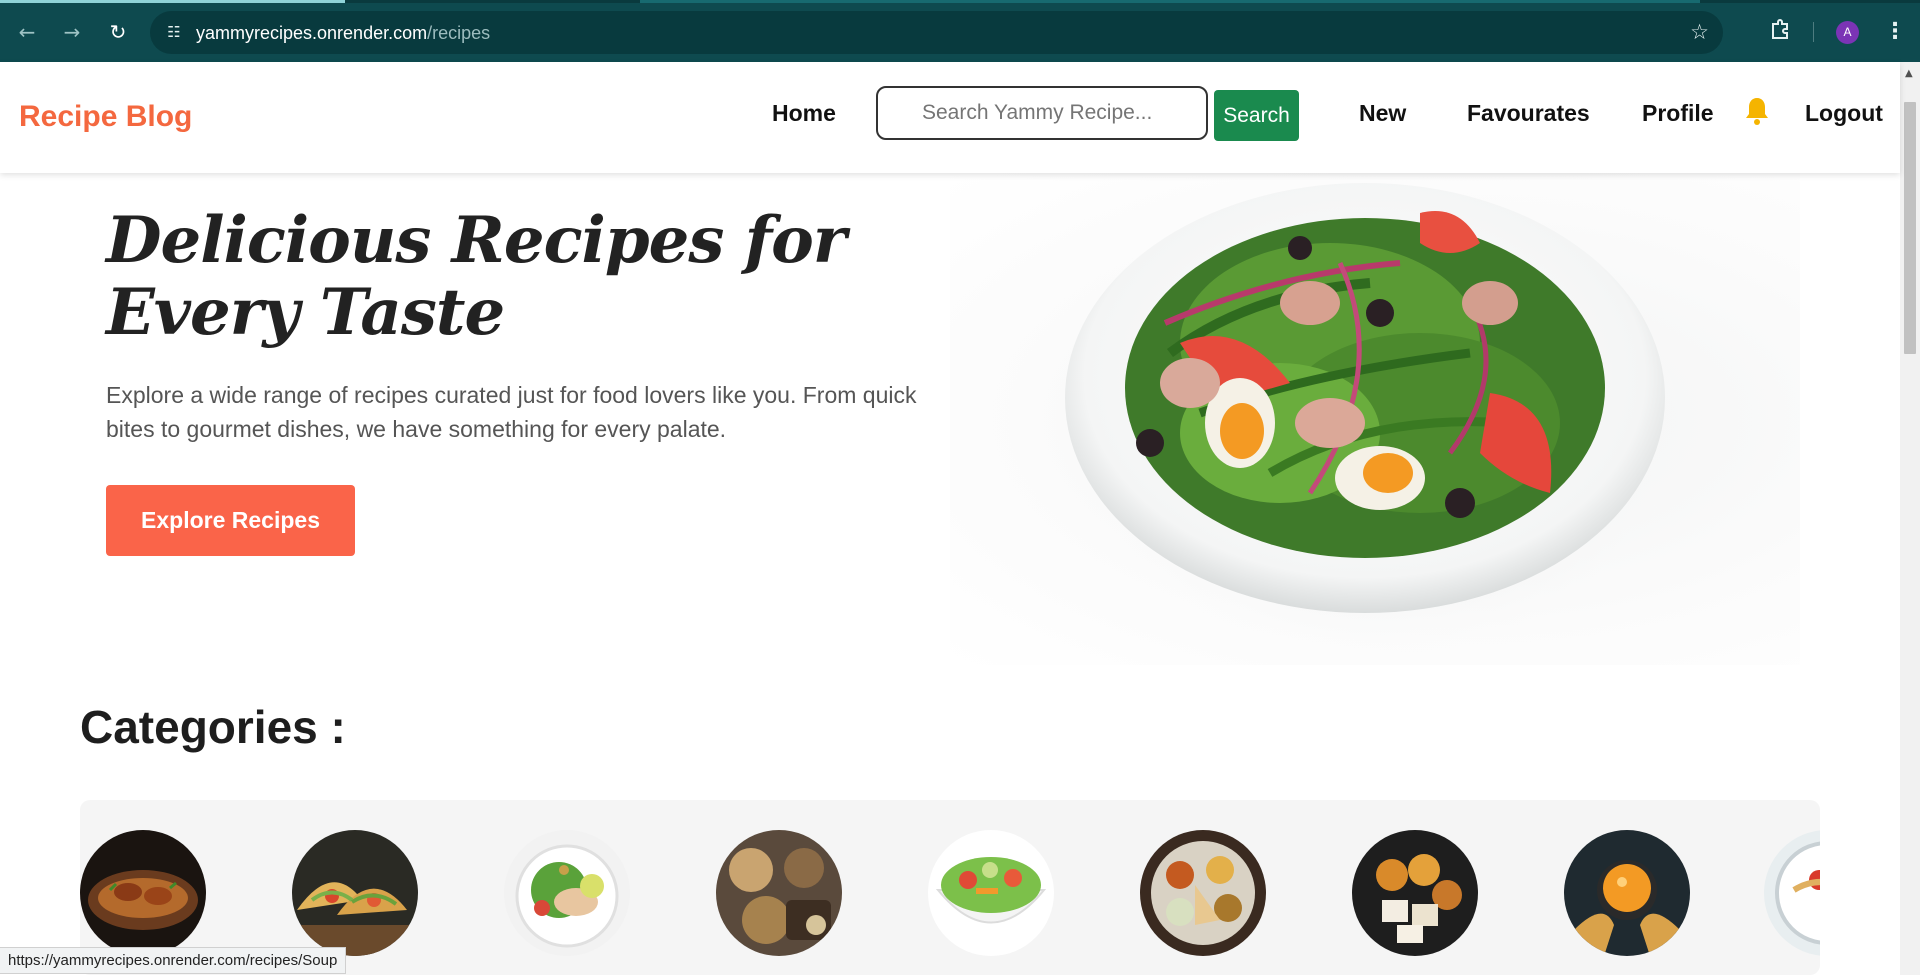 The width and height of the screenshot is (1920, 975). Describe the element at coordinates (1910, 228) in the screenshot. I see `scrollbar-thumb` at that location.